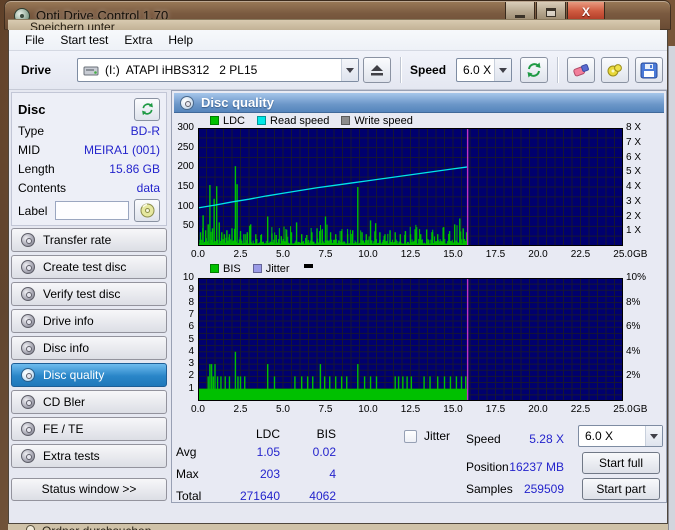 The width and height of the screenshot is (675, 530). What do you see at coordinates (66, 348) in the screenshot?
I see `sidebar-item-label: Disc info` at bounding box center [66, 348].